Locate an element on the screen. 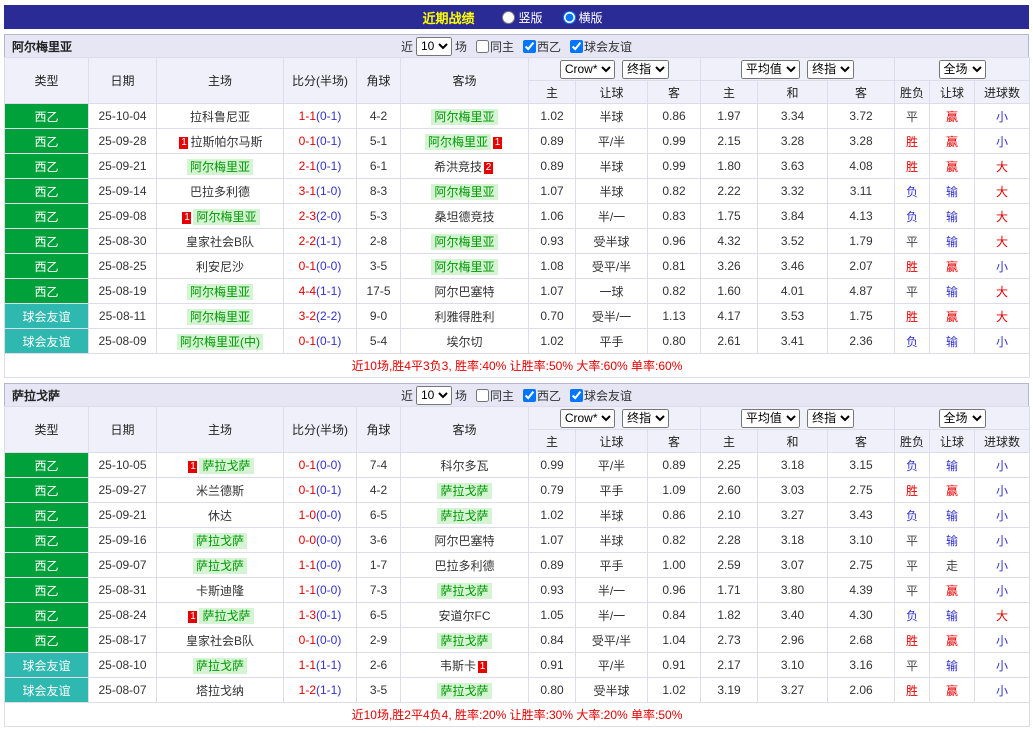 Image resolution: width=1033 pixels, height=733 pixels. away-team-link: 巴拉多利德 is located at coordinates (464, 566).